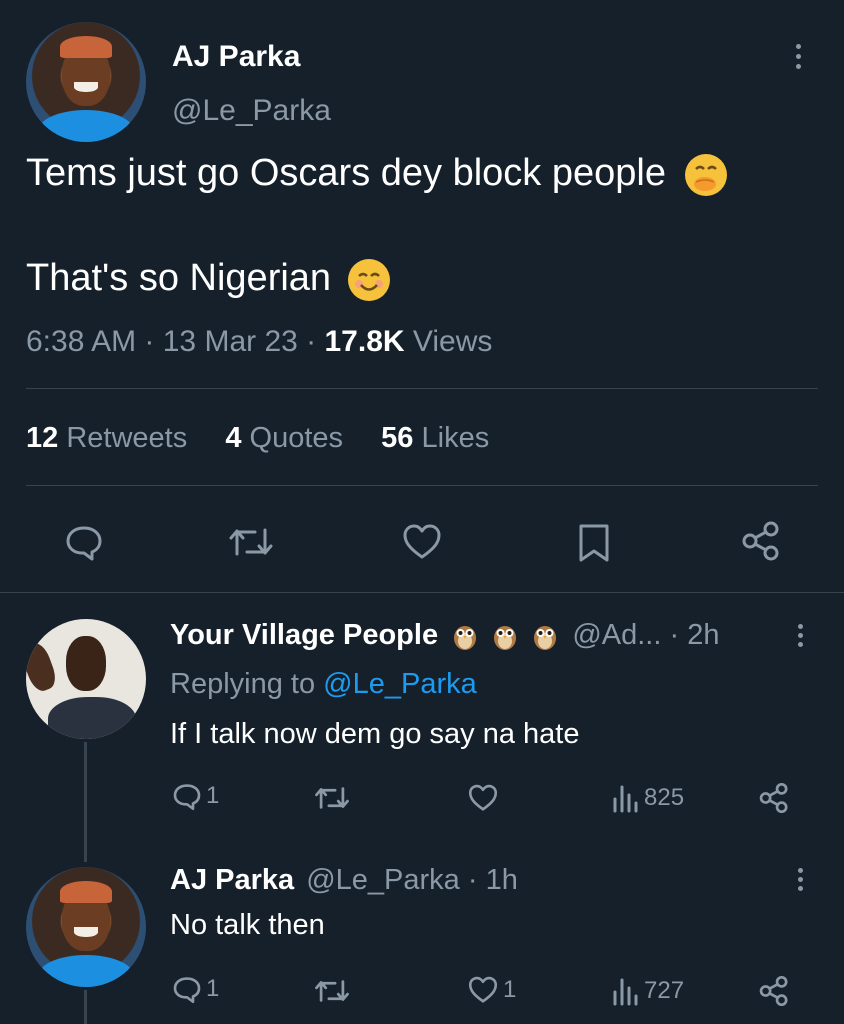  I want to click on section-divider, so click(422, 592).